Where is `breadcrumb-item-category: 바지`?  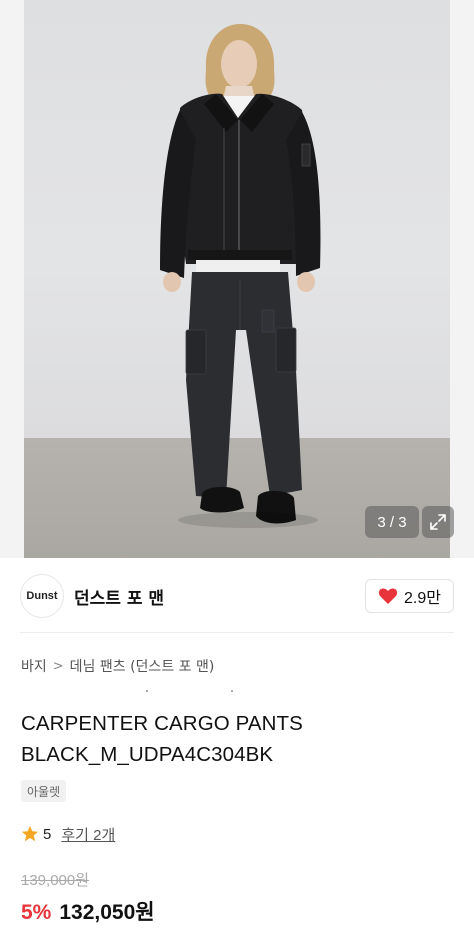
breadcrumb-item-category: 바지 is located at coordinates (34, 666).